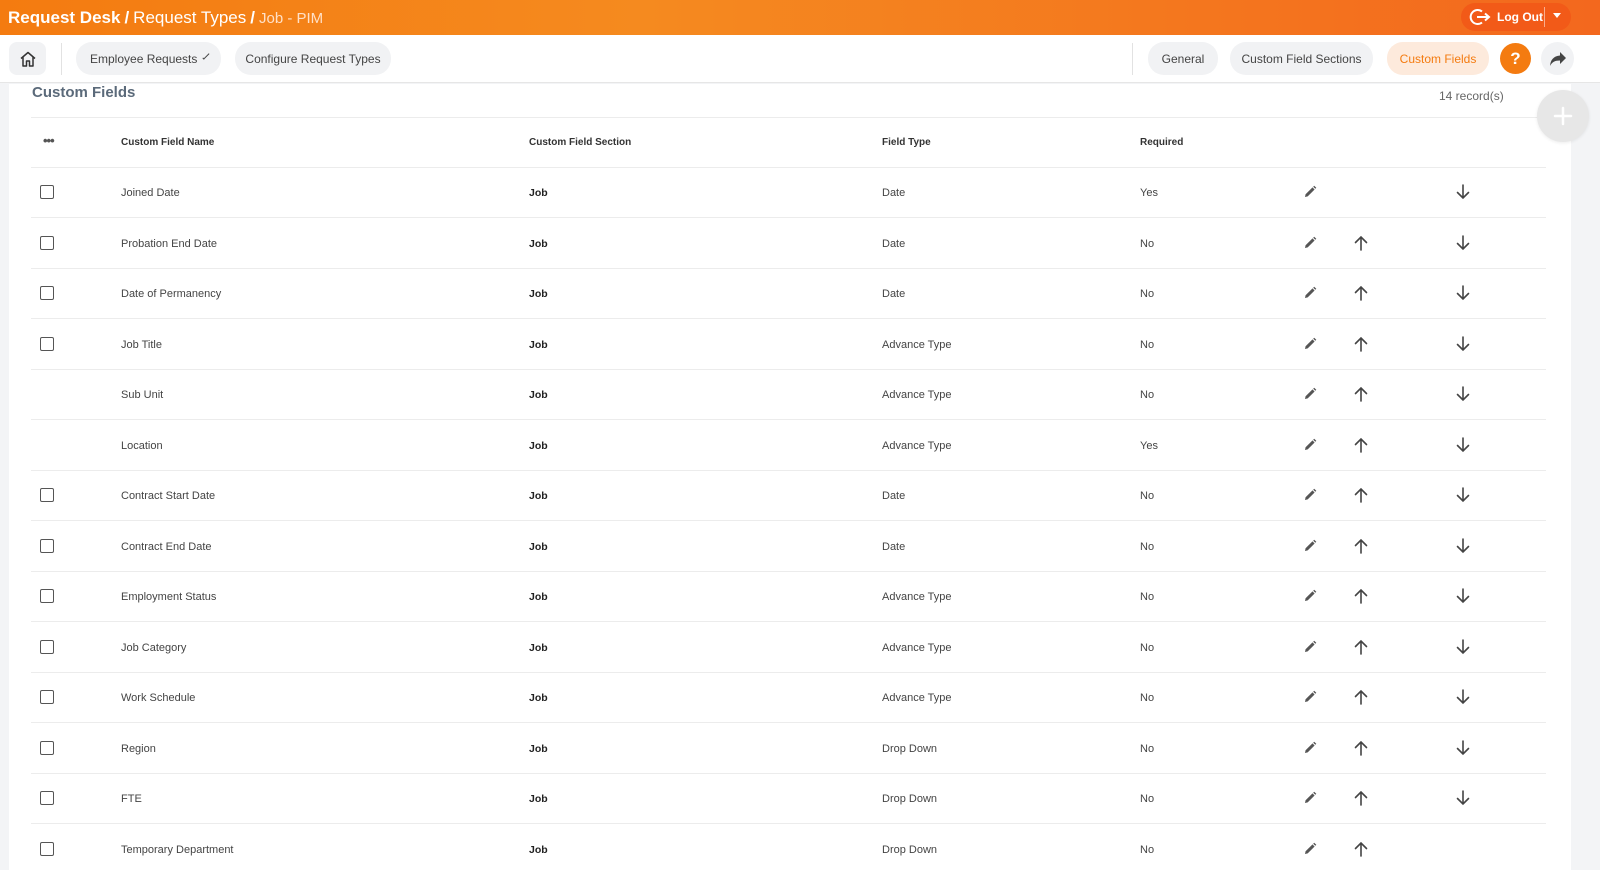  Describe the element at coordinates (788, 847) in the screenshot. I see `table-row: Temporary Department Job Drop Down No` at that location.